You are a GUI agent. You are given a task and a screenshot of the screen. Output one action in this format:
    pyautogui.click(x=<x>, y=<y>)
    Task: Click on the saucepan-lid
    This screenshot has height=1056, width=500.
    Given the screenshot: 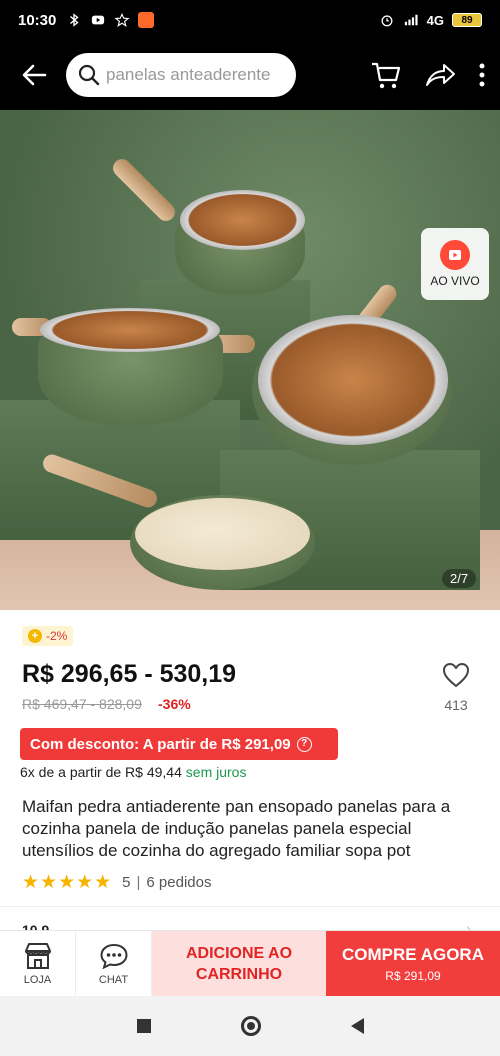 What is the action you would take?
    pyautogui.click(x=242, y=220)
    